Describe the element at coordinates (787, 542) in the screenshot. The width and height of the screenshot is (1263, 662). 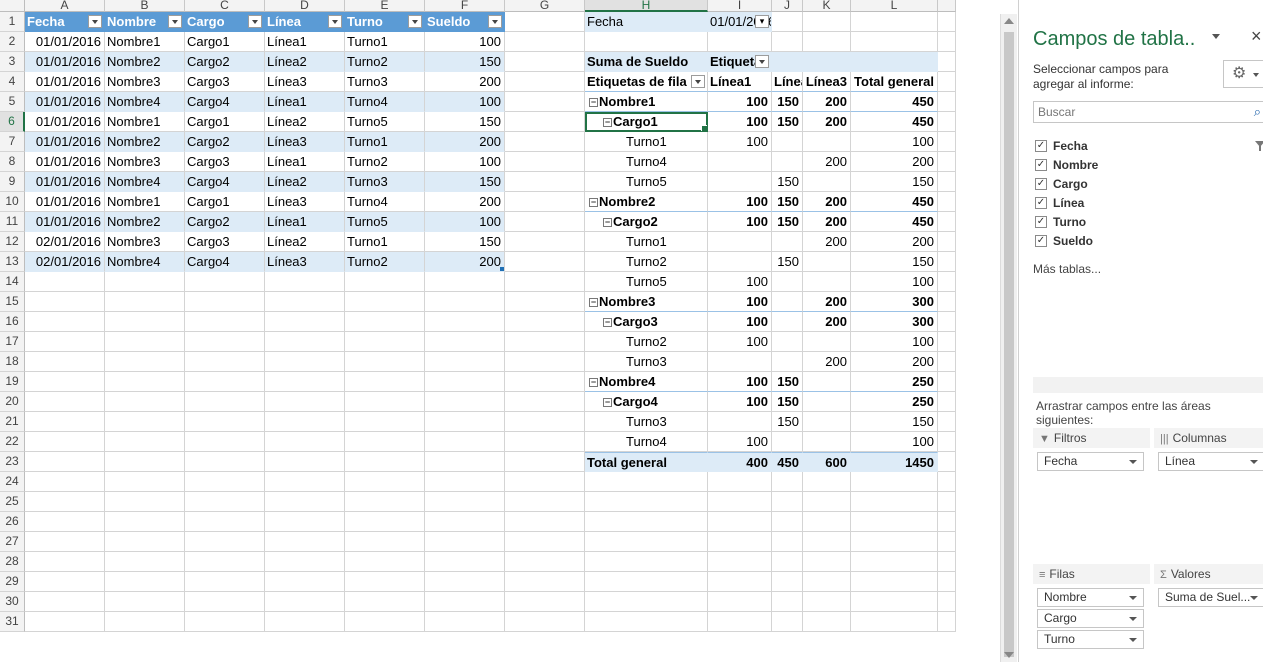
I see `cell-J27` at that location.